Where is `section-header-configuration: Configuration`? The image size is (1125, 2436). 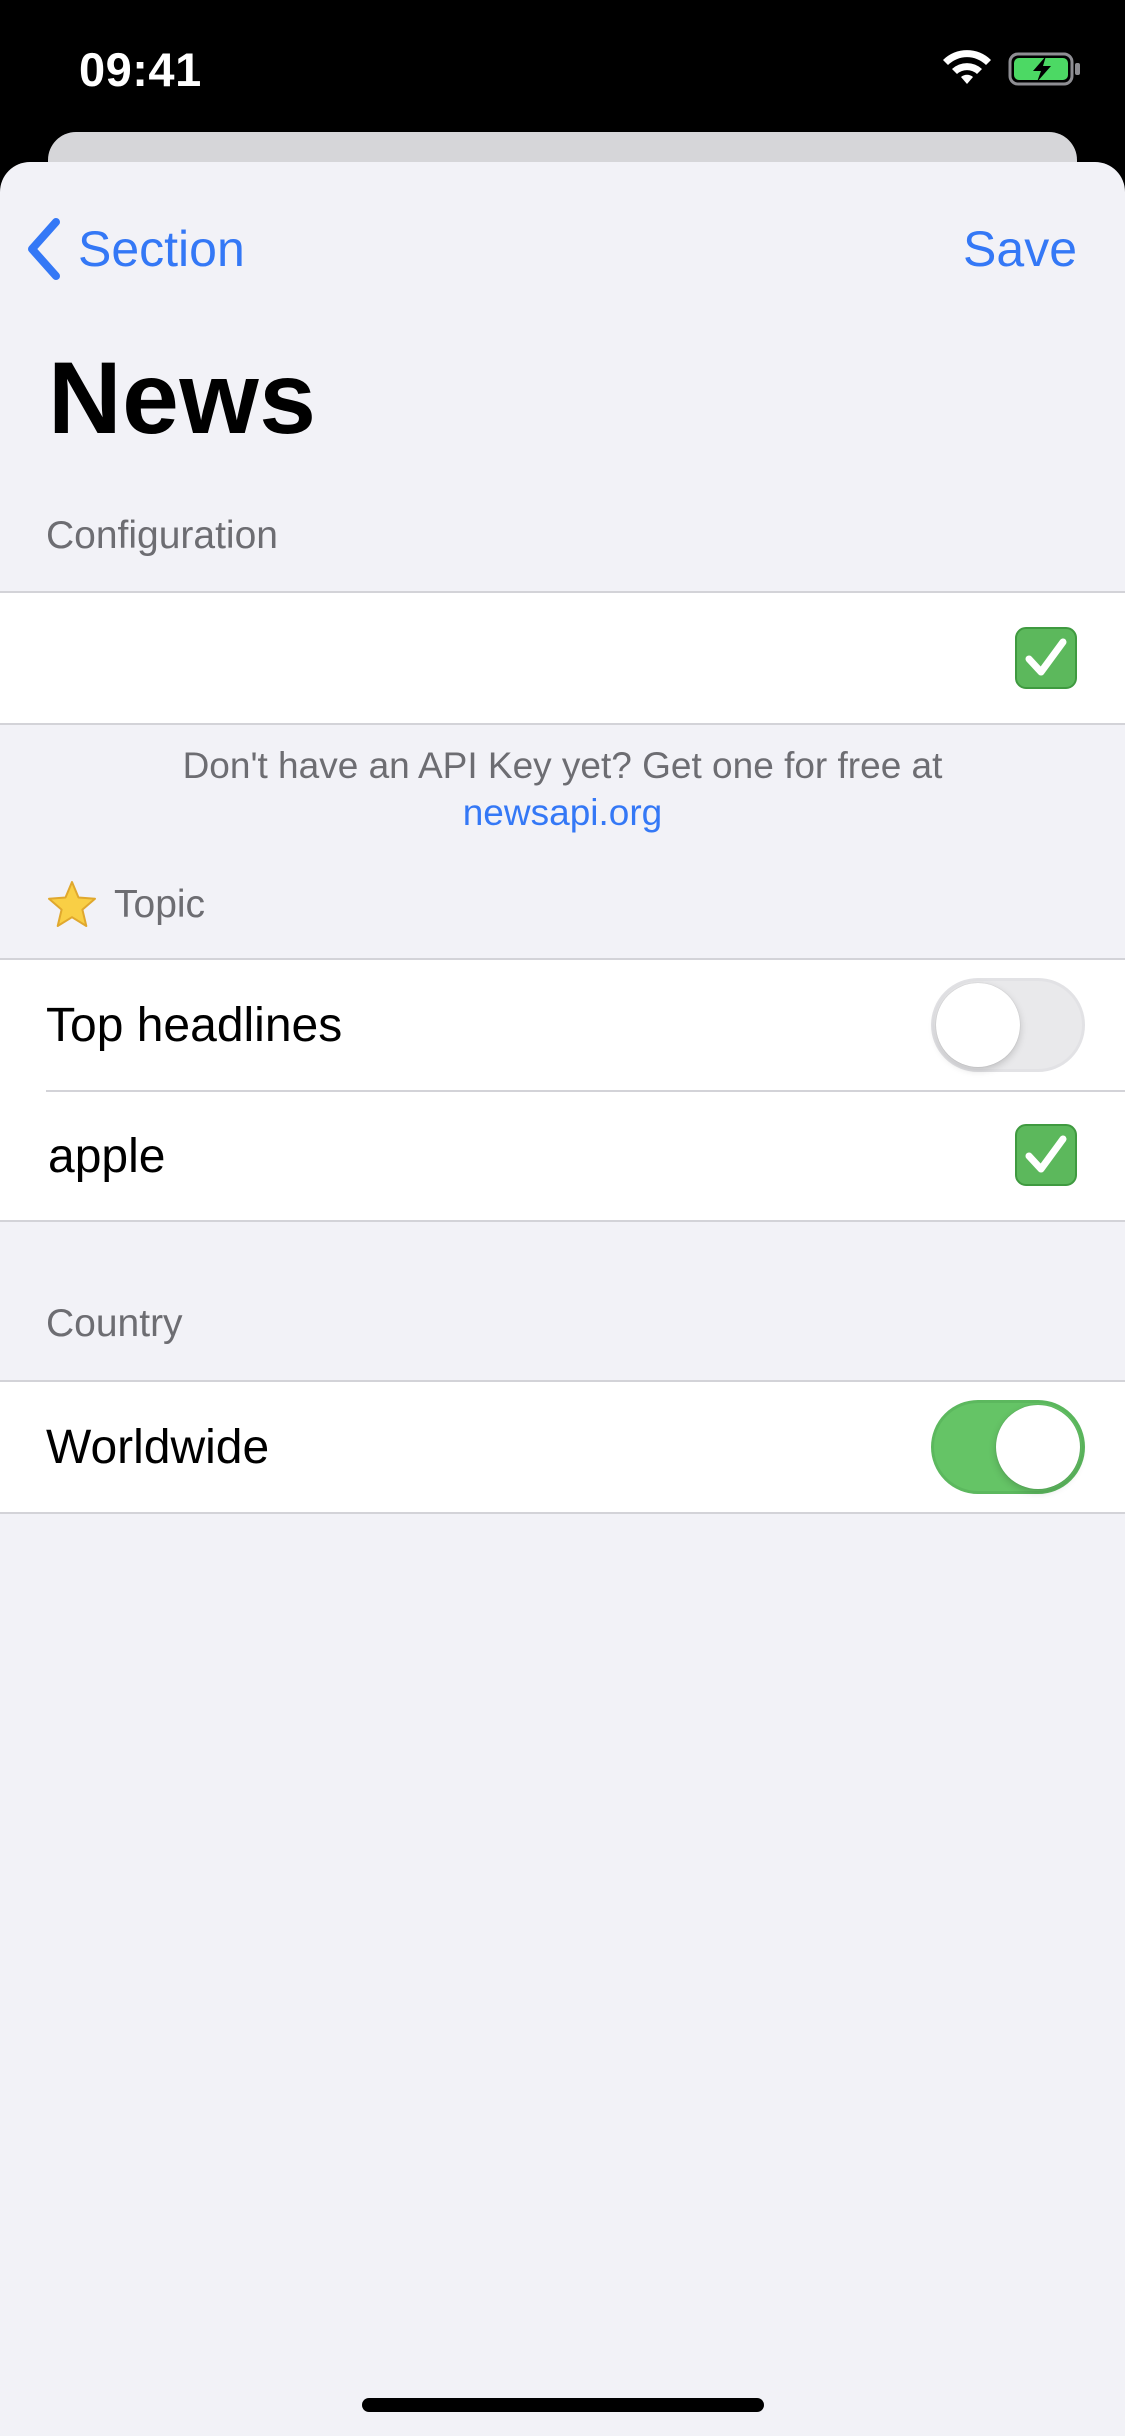
section-header-configuration: Configuration is located at coordinates (162, 536).